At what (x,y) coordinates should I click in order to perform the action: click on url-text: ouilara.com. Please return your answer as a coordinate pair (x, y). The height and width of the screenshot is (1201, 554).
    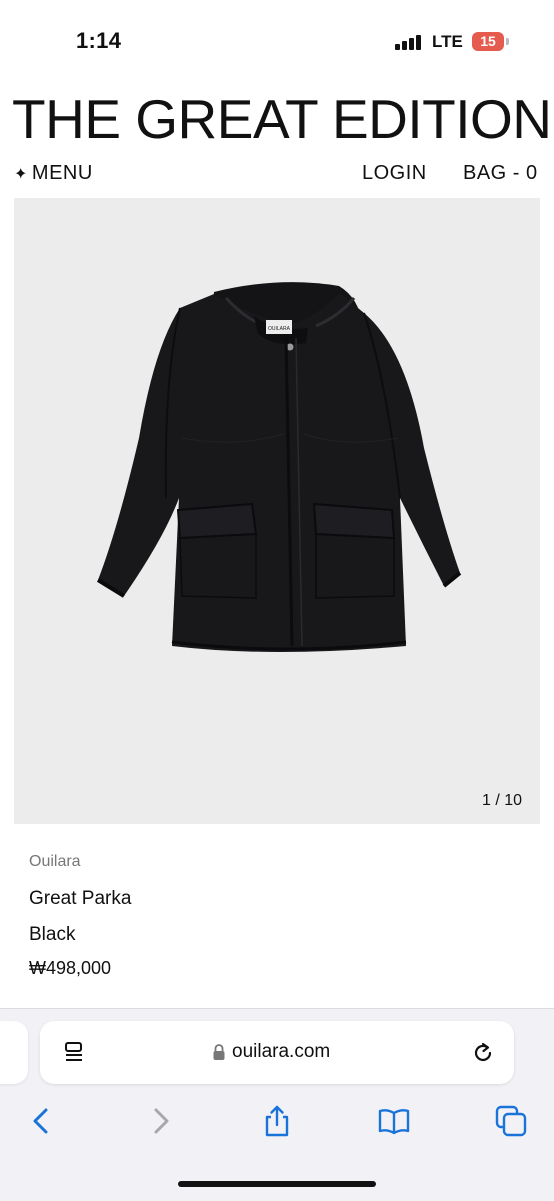
    Looking at the image, I should click on (281, 1052).